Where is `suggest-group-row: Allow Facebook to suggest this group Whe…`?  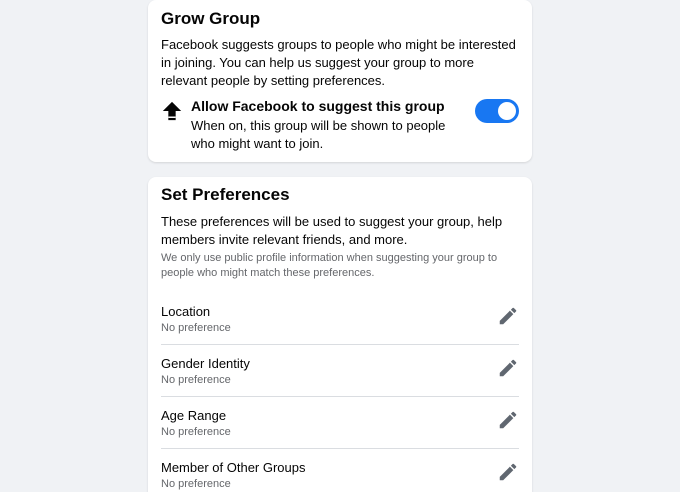 suggest-group-row: Allow Facebook to suggest this group Whe… is located at coordinates (340, 125).